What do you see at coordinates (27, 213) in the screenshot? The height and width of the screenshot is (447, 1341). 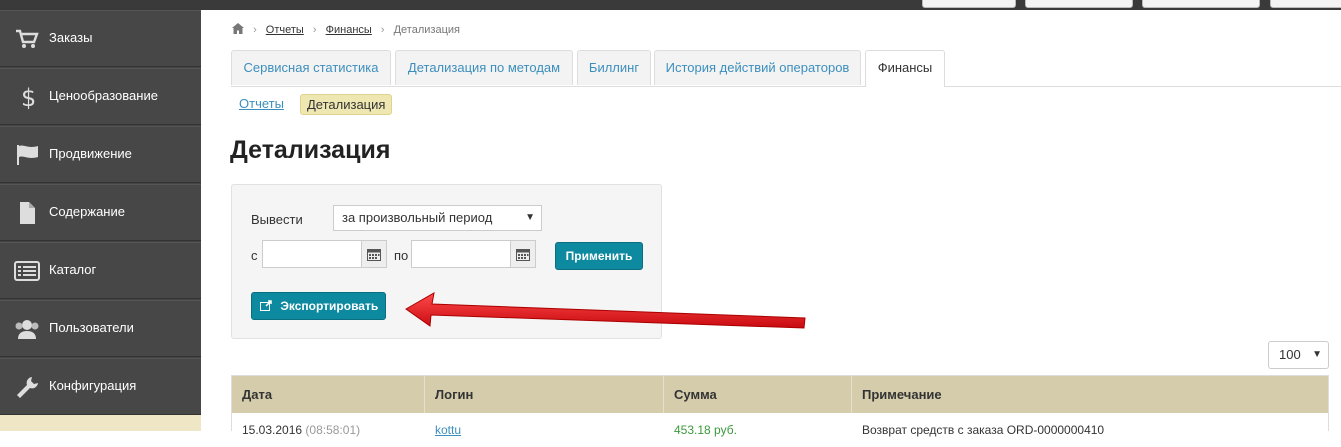 I see `document-icon` at bounding box center [27, 213].